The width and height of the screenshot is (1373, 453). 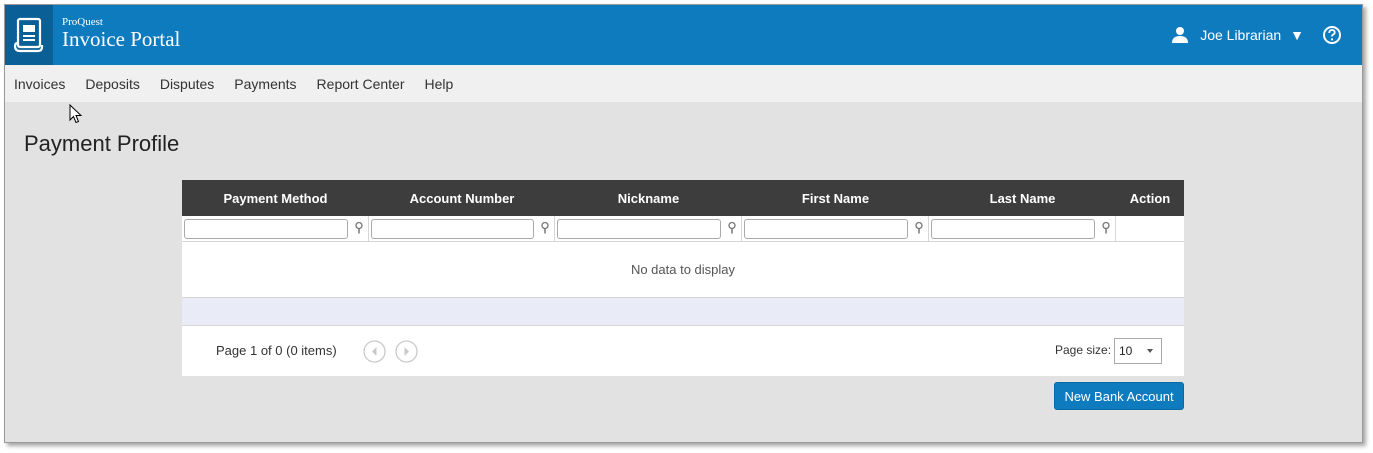 What do you see at coordinates (1126, 351) in the screenshot?
I see `page-size-value: 10` at bounding box center [1126, 351].